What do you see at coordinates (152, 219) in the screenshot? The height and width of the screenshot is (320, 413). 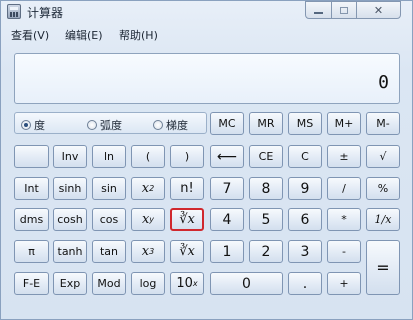 I see `power-exponent: y` at bounding box center [152, 219].